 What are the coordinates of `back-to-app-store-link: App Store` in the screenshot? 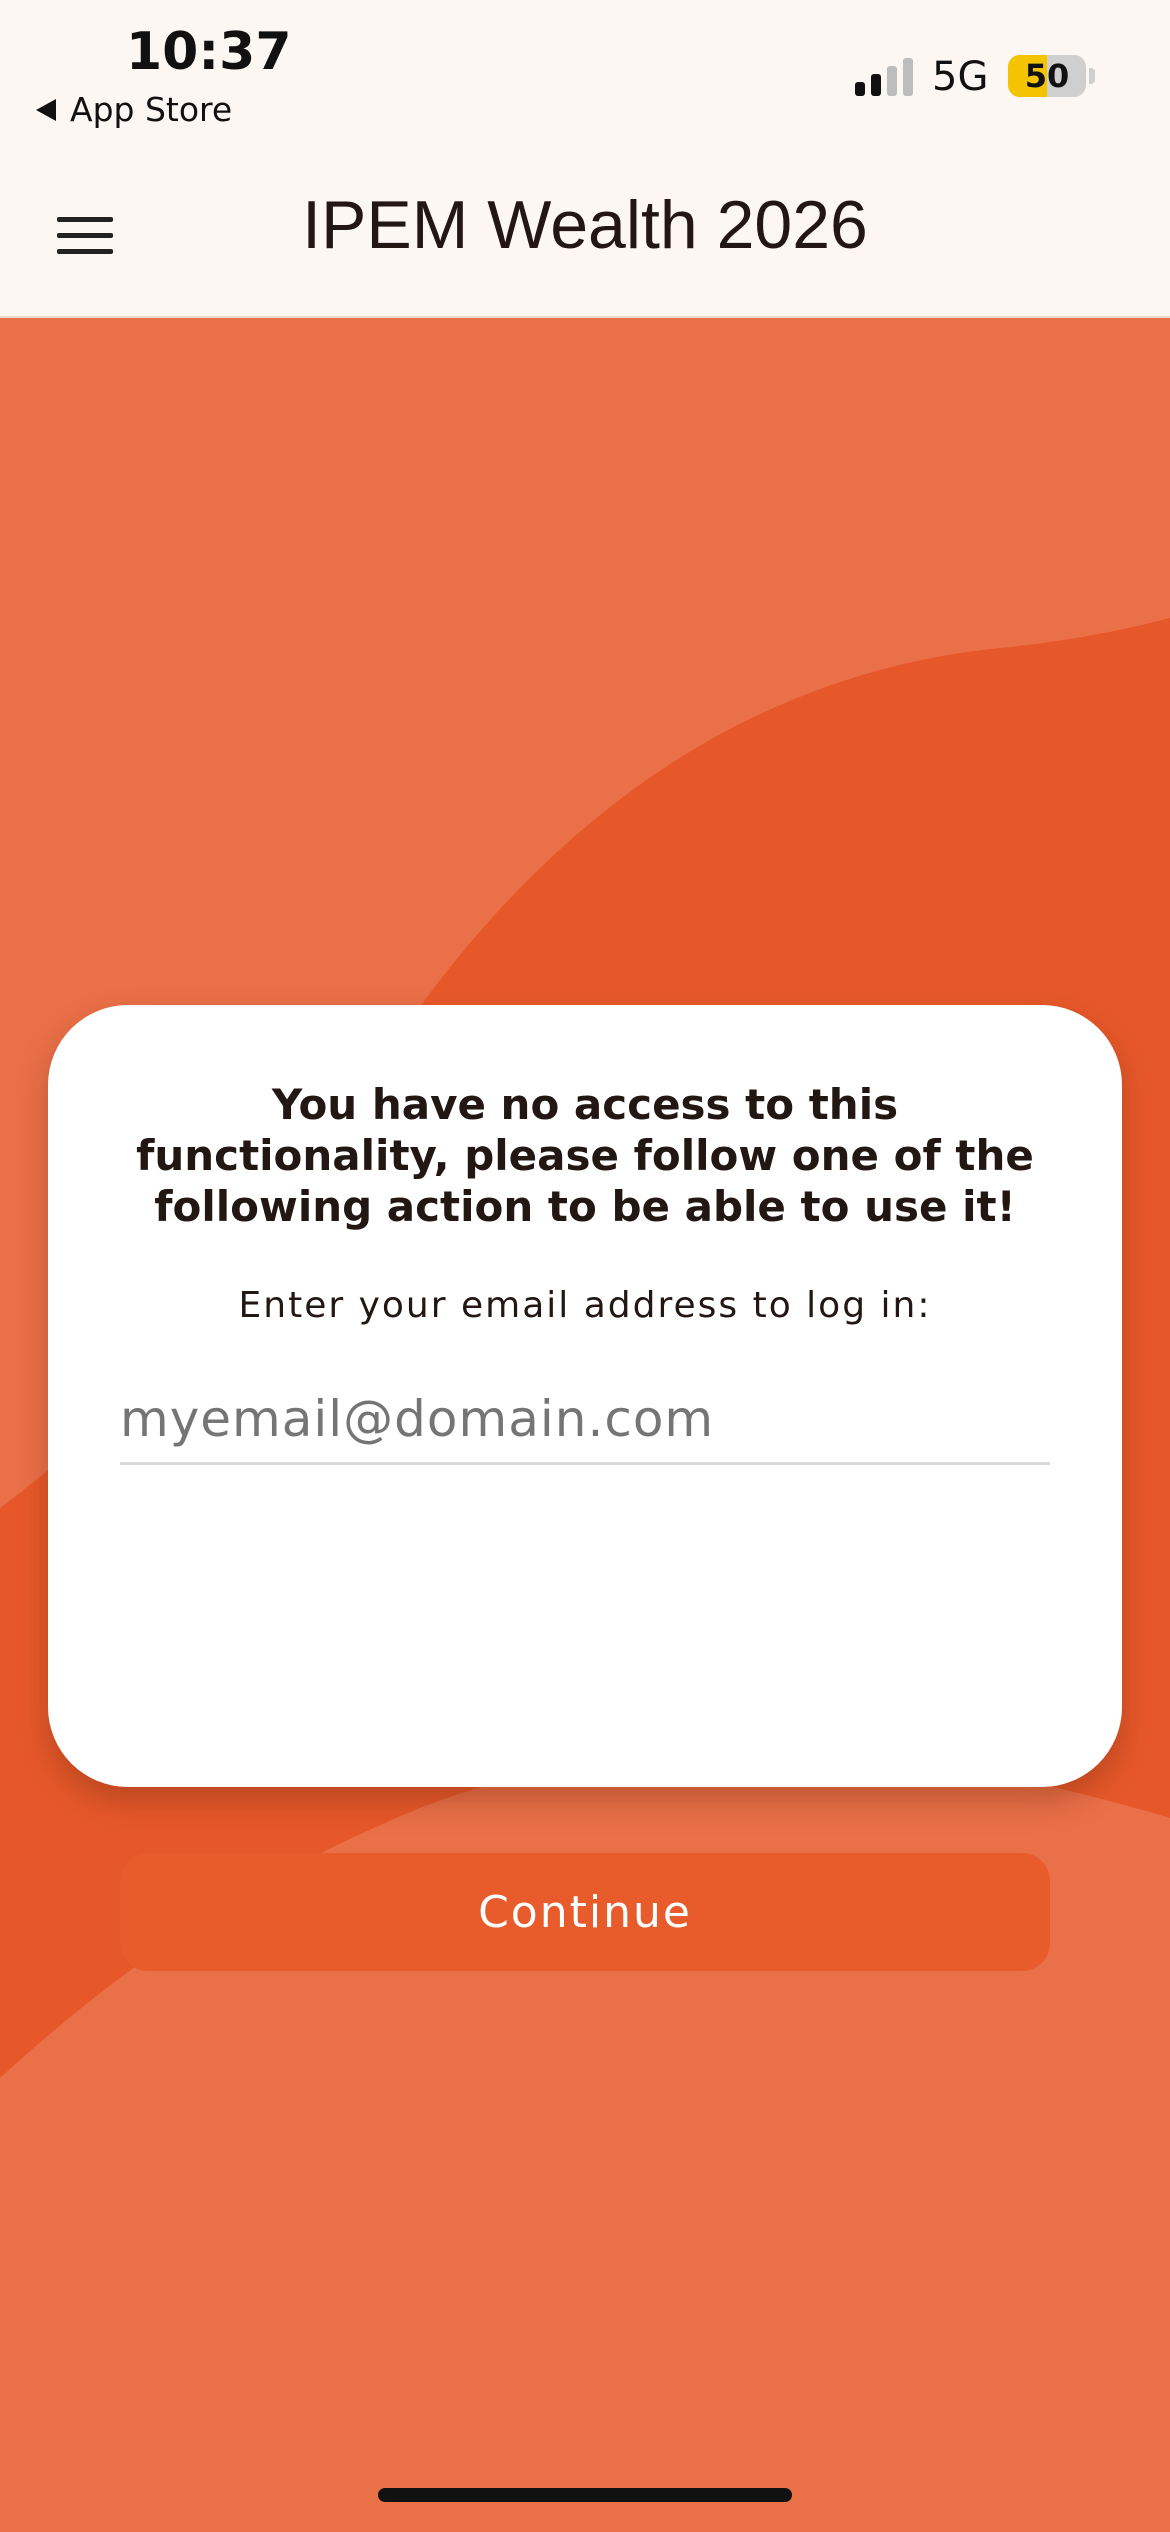 It's located at (134, 109).